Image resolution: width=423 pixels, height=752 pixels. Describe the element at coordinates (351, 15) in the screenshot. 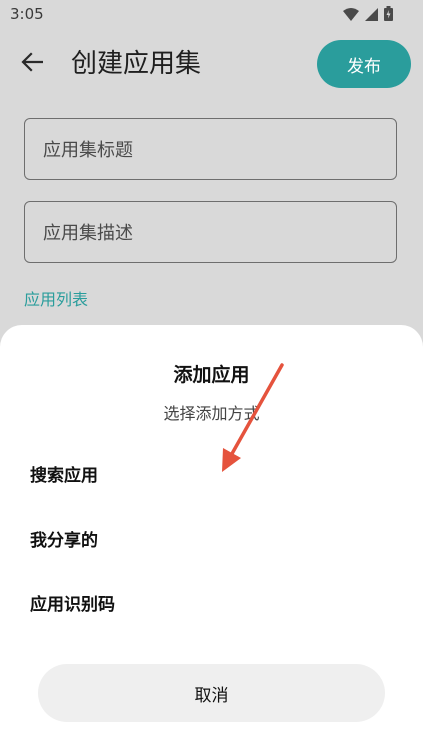

I see `wifi-icon` at that location.